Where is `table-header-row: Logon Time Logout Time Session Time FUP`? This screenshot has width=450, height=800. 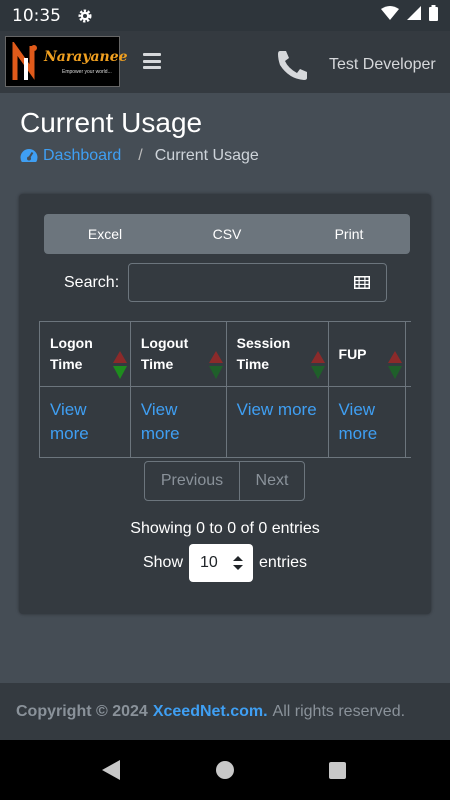
table-header-row: Logon Time Logout Time Session Time FUP is located at coordinates (225, 354).